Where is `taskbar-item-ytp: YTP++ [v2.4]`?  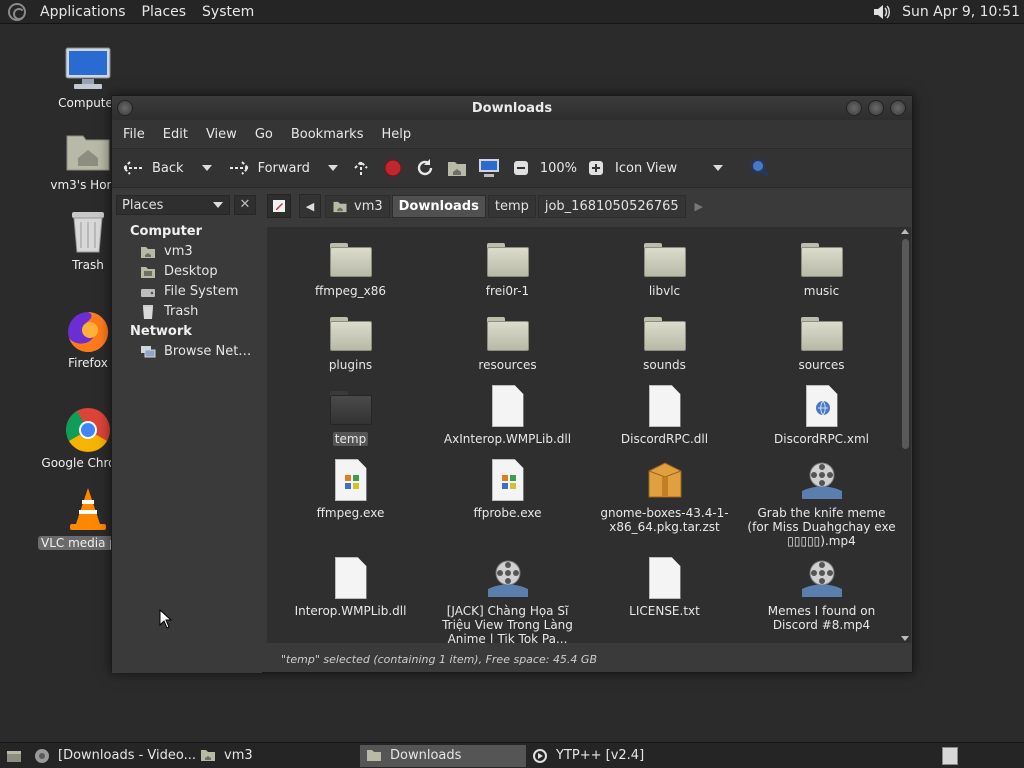 taskbar-item-ytp: YTP++ [v2.4] is located at coordinates (609, 756).